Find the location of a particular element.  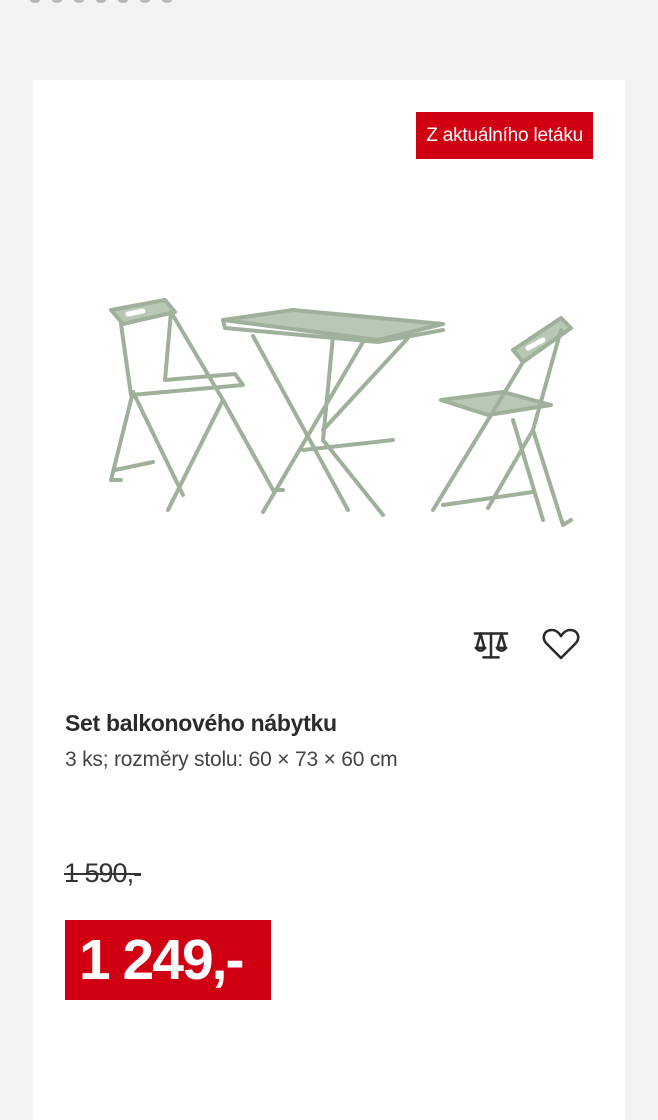

heart-icon is located at coordinates (561, 644).